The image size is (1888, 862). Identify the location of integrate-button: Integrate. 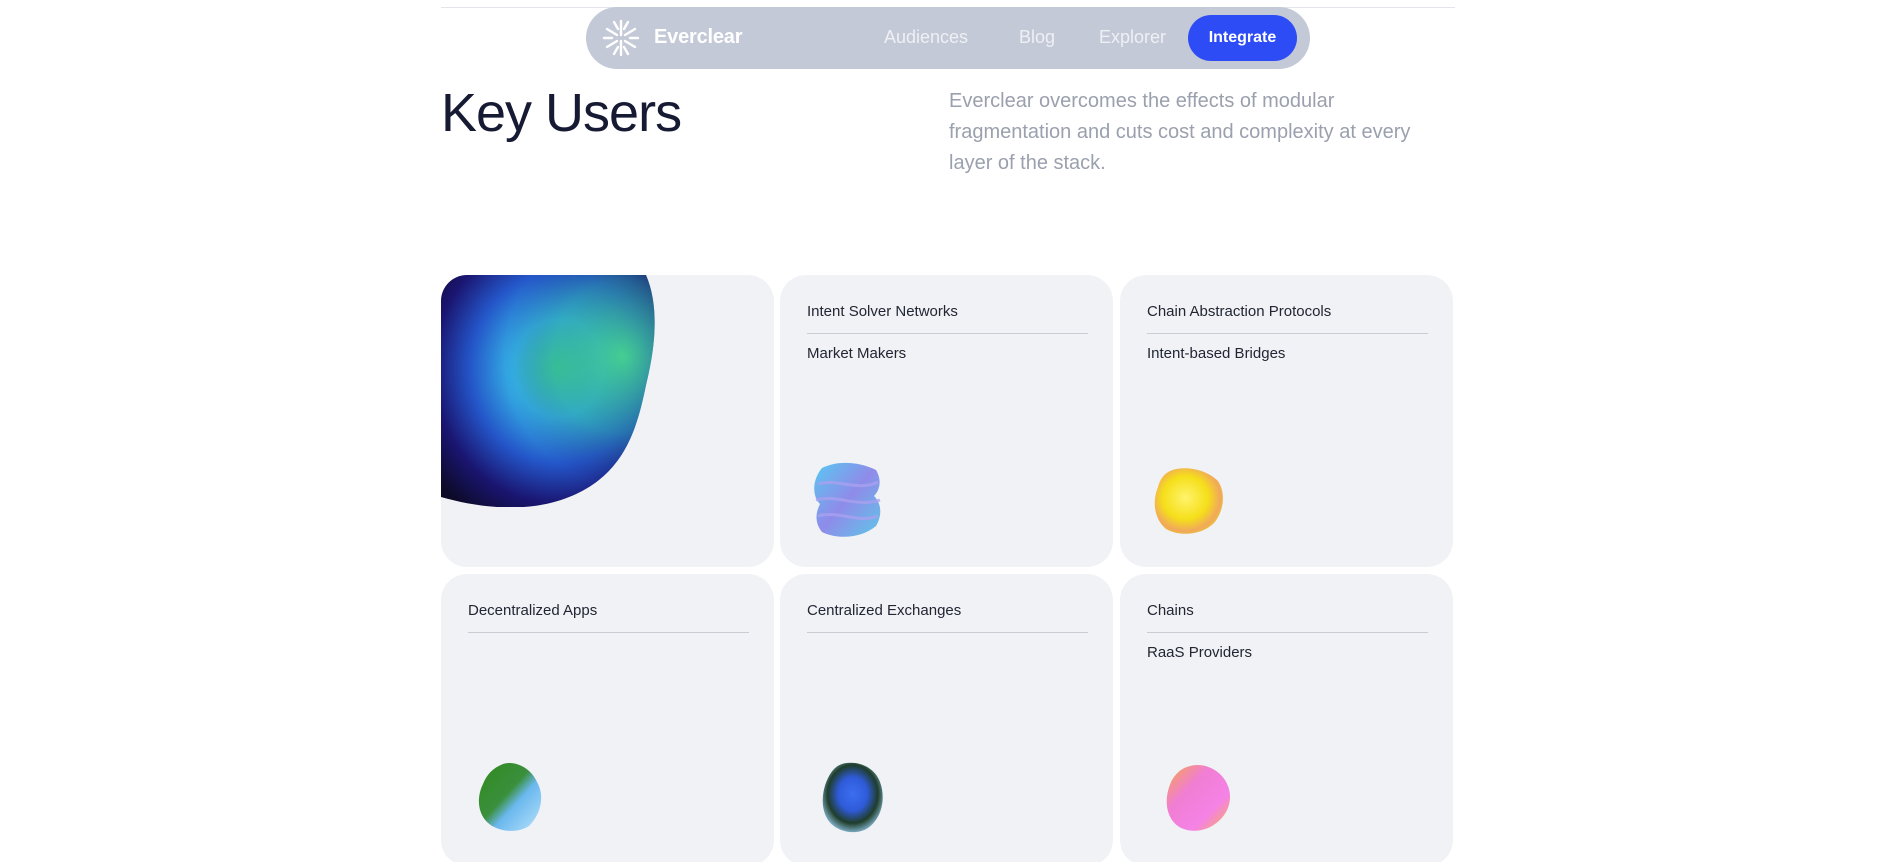
(1242, 38).